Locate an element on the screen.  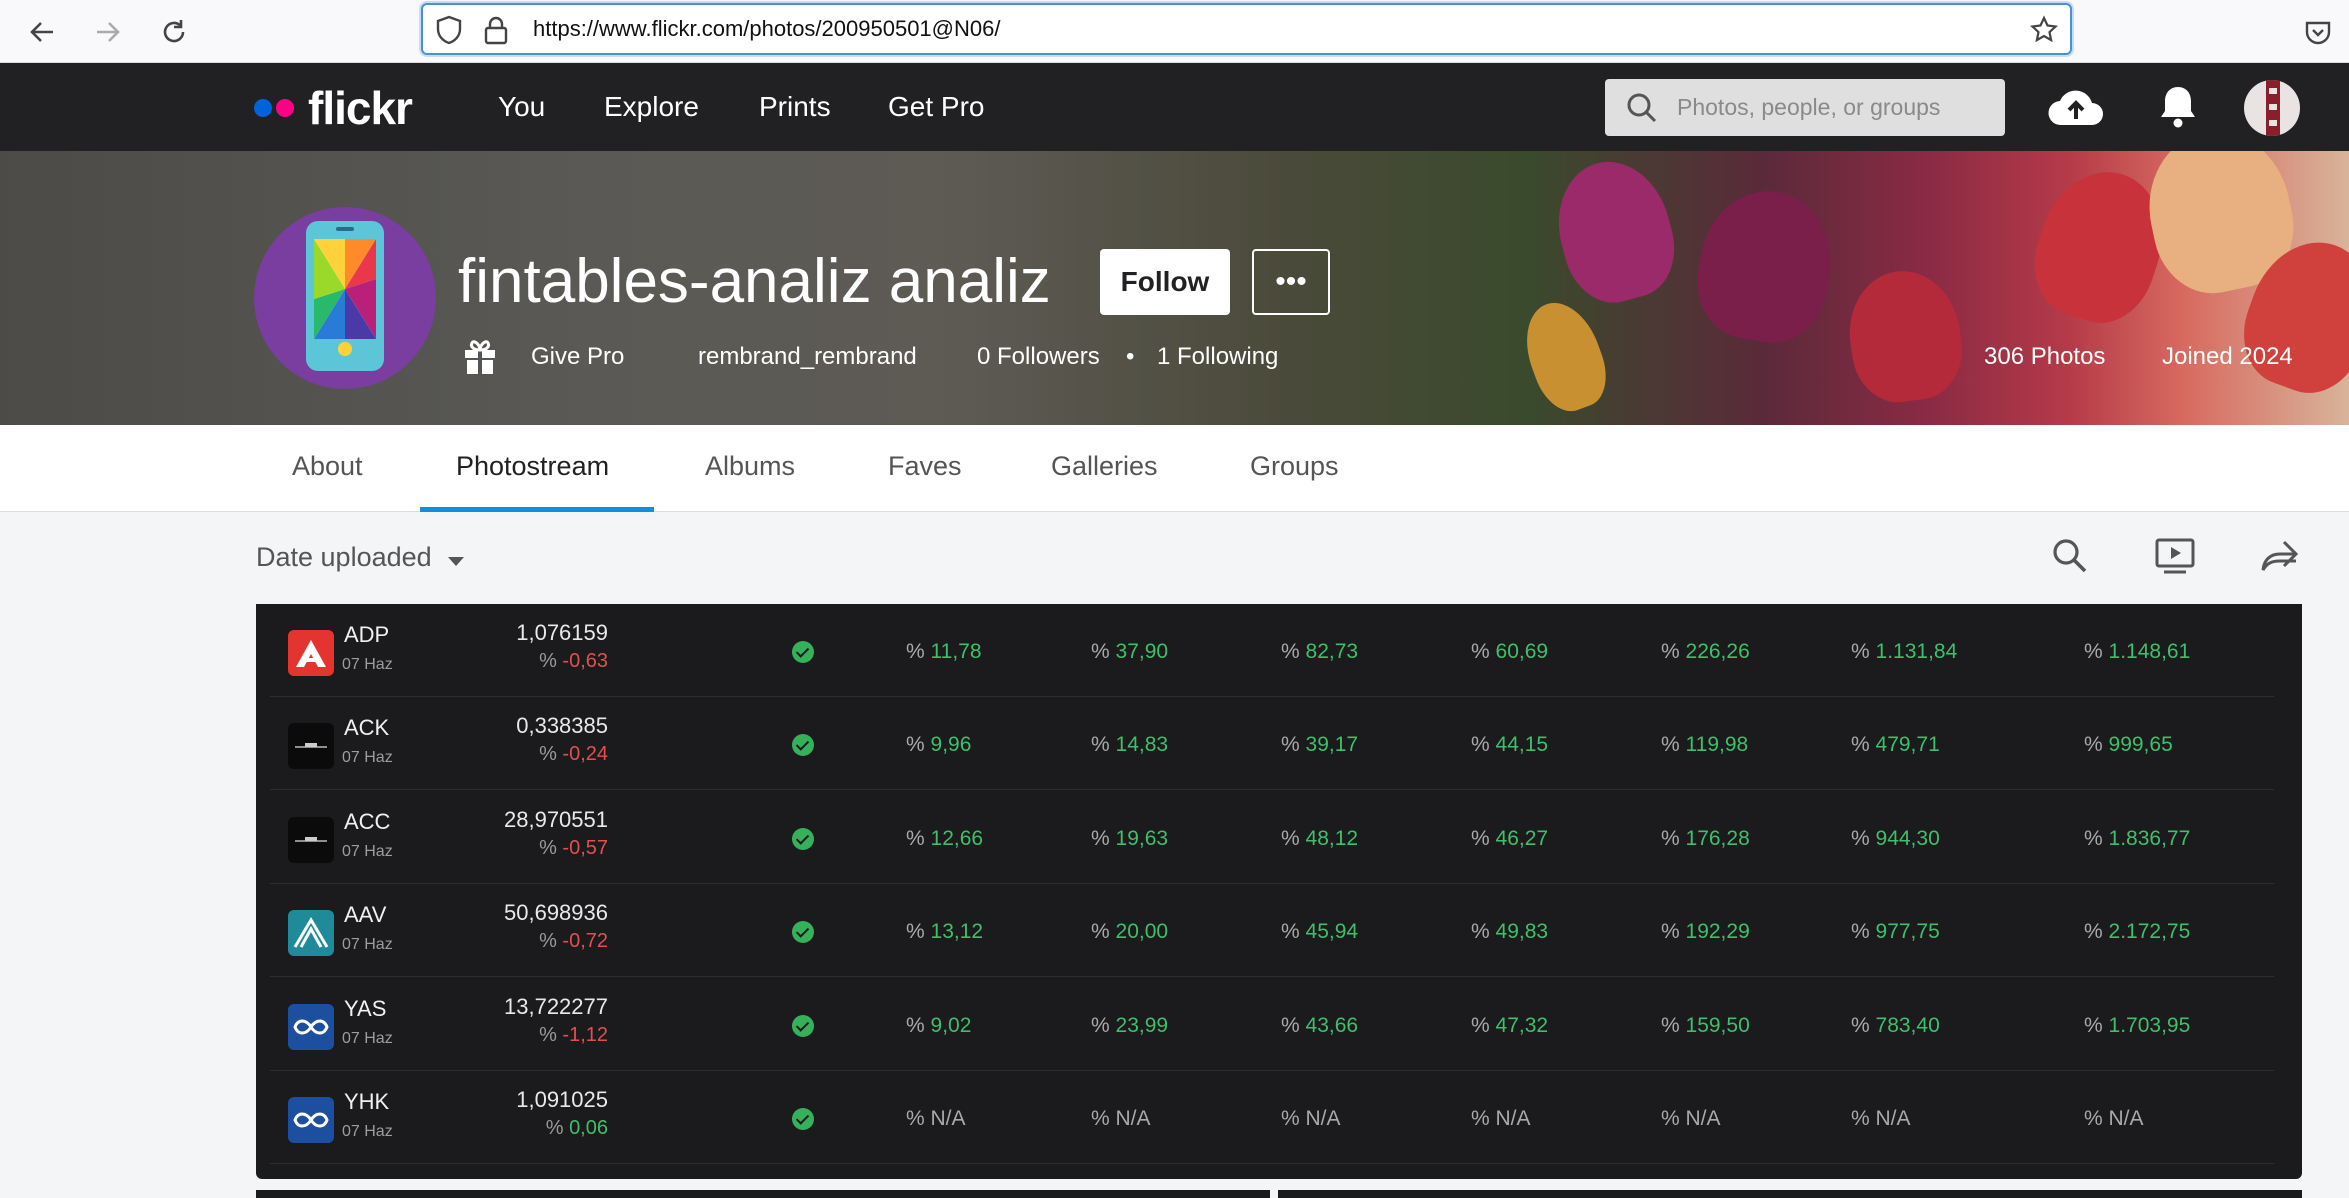
more-options-button: ••• is located at coordinates (1291, 282).